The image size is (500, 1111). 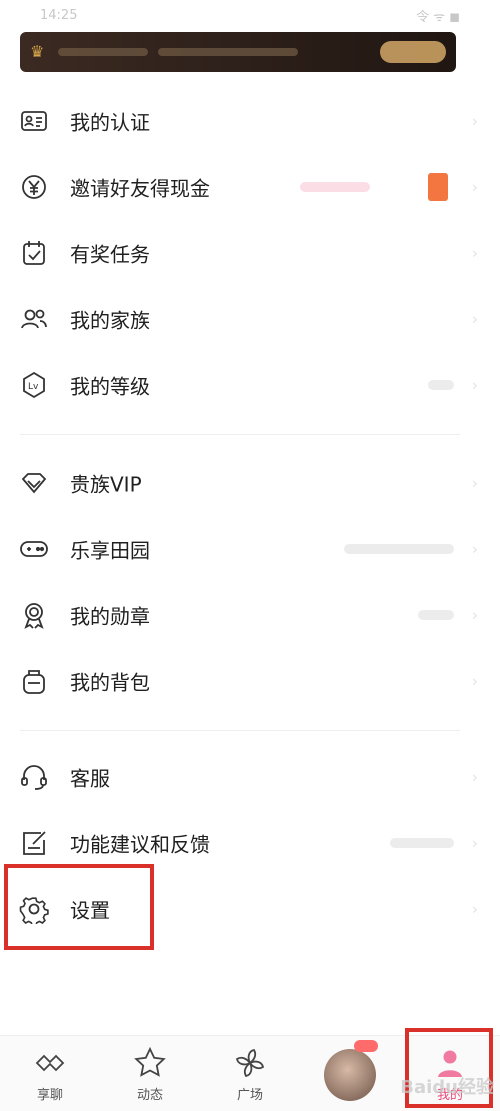 I want to click on pinwheel-icon, so click(x=250, y=1063).